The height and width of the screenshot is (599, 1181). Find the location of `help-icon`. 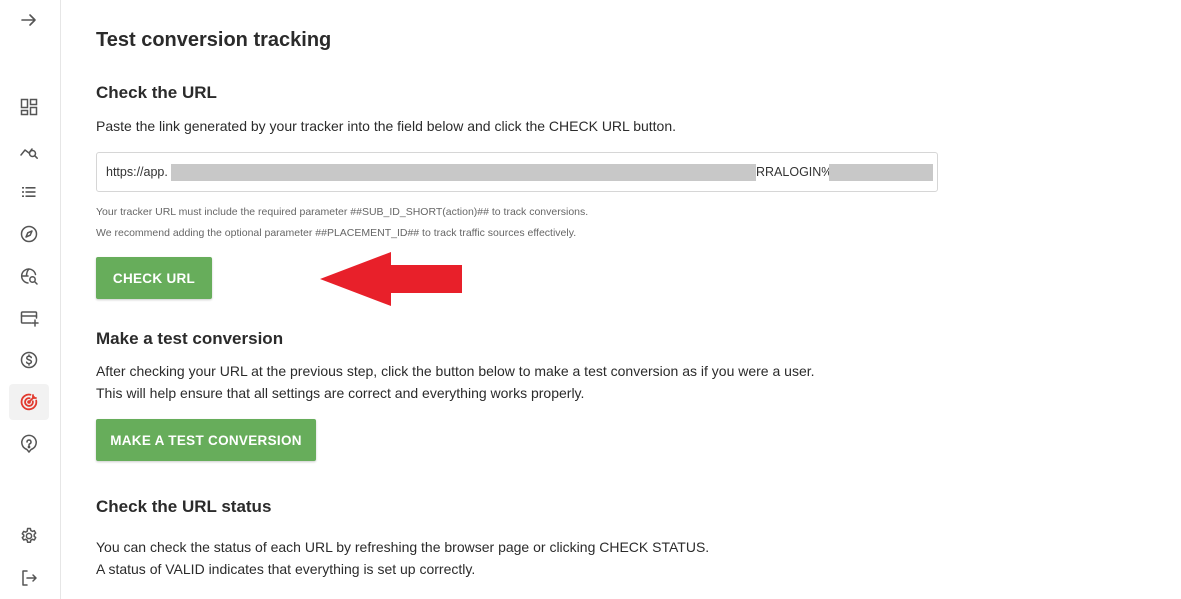

help-icon is located at coordinates (29, 444).